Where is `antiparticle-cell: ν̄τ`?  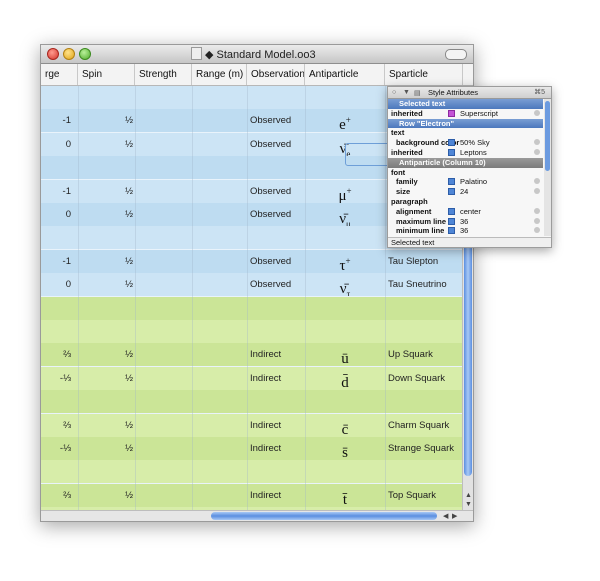 antiparticle-cell: ν̄τ is located at coordinates (345, 284).